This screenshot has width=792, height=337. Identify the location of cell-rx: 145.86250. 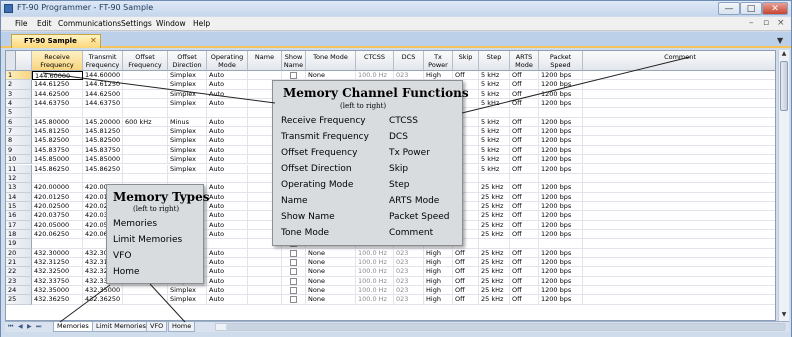
(57, 169).